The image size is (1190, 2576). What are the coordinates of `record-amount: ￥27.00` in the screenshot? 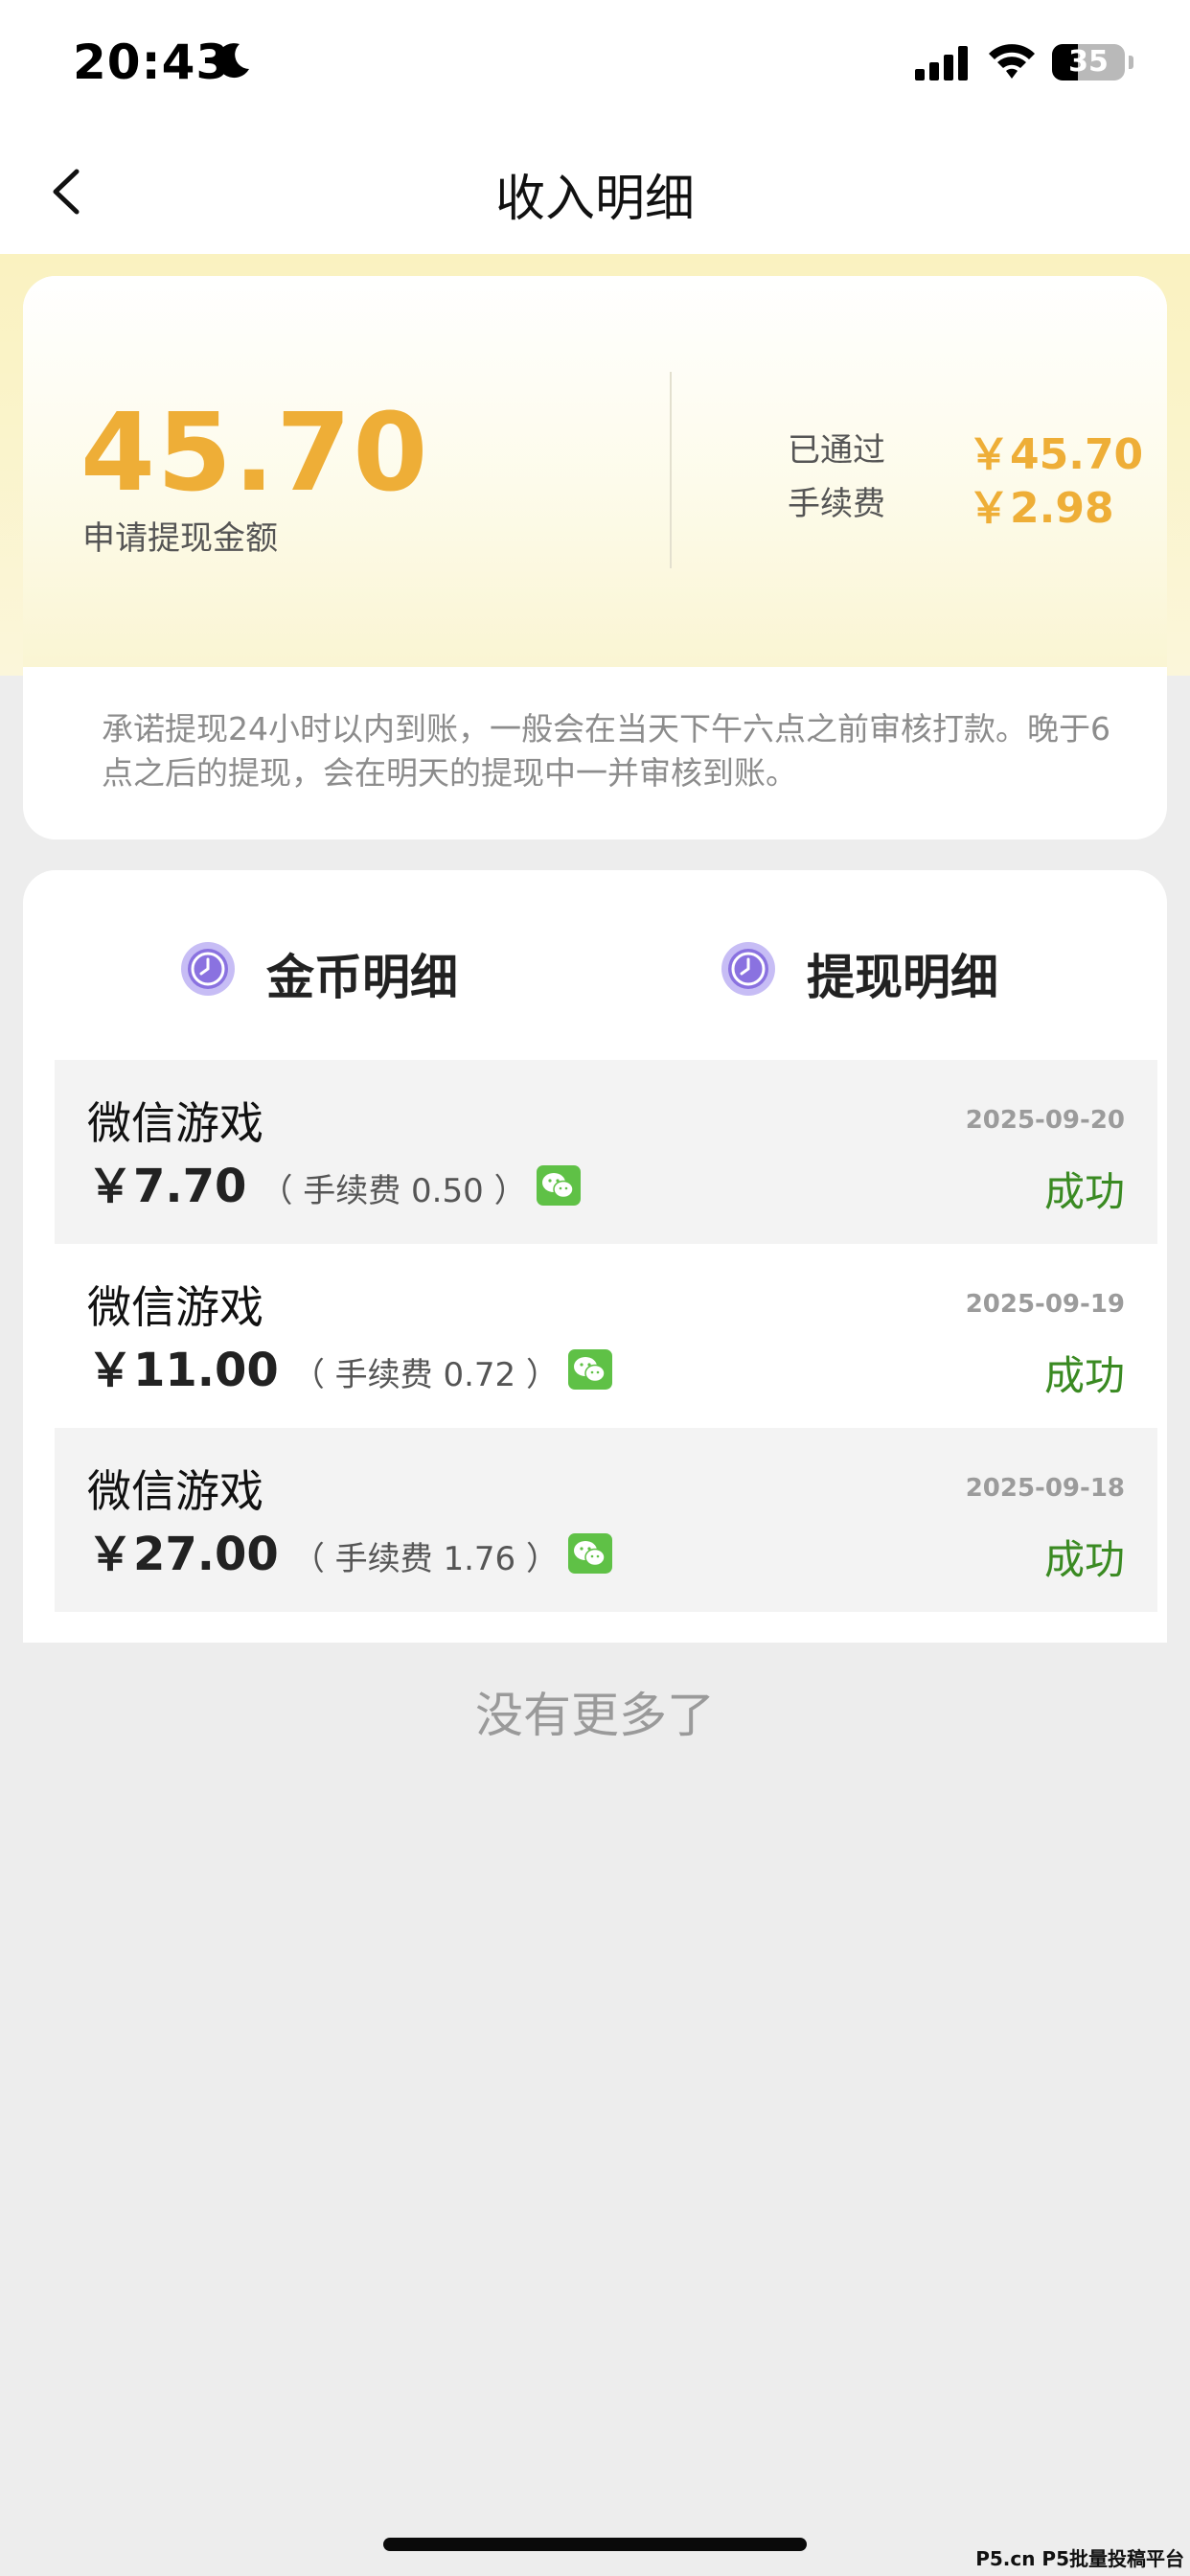 It's located at (183, 1554).